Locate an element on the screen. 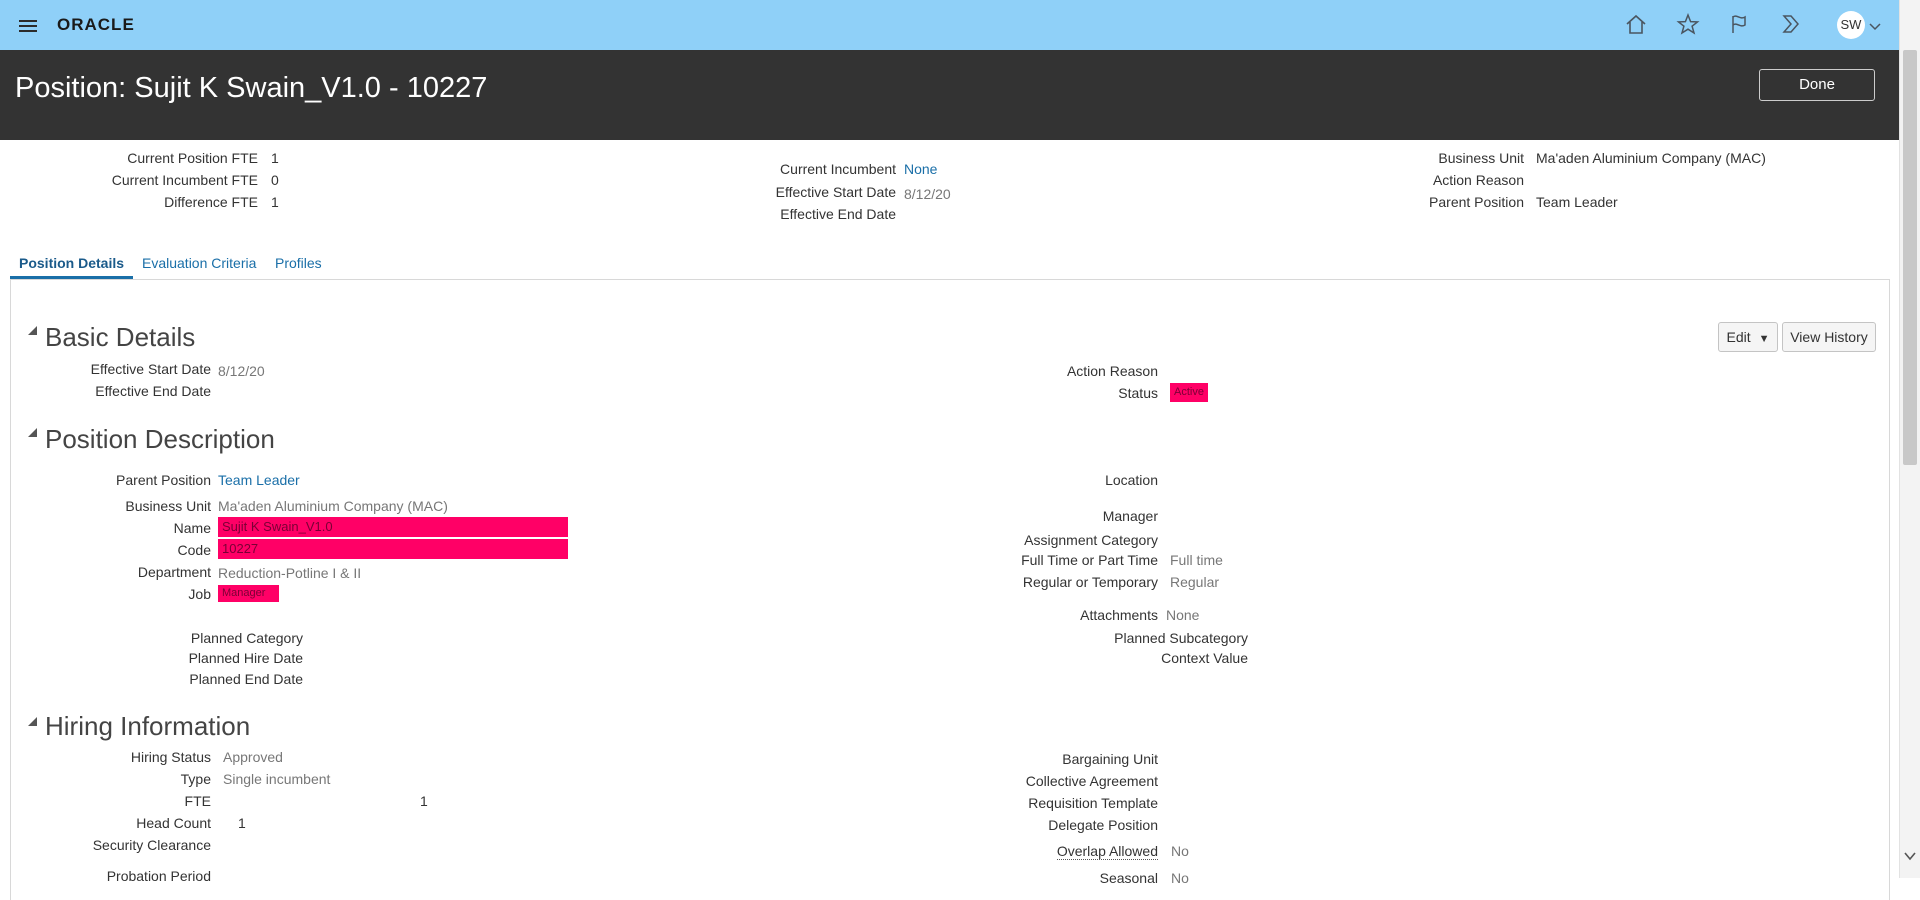 The height and width of the screenshot is (900, 1920). effective-start-date-value: 8/12/20 is located at coordinates (927, 194).